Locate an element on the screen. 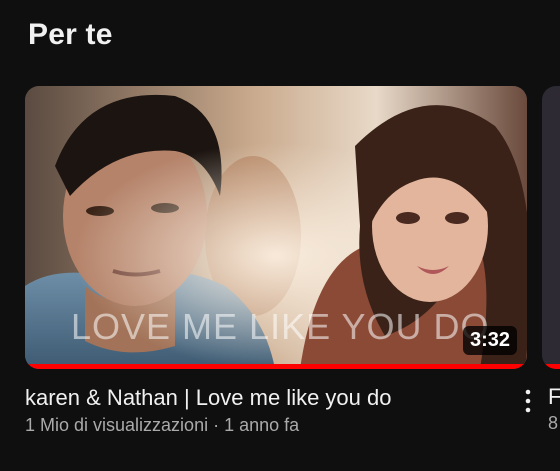  next-video-title: F is located at coordinates (554, 397).